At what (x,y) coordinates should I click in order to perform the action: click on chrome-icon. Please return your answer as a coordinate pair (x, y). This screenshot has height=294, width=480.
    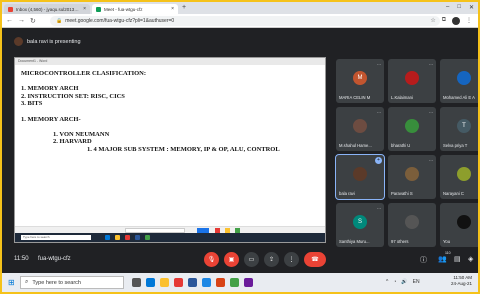
    Looking at the image, I should click on (178, 282).